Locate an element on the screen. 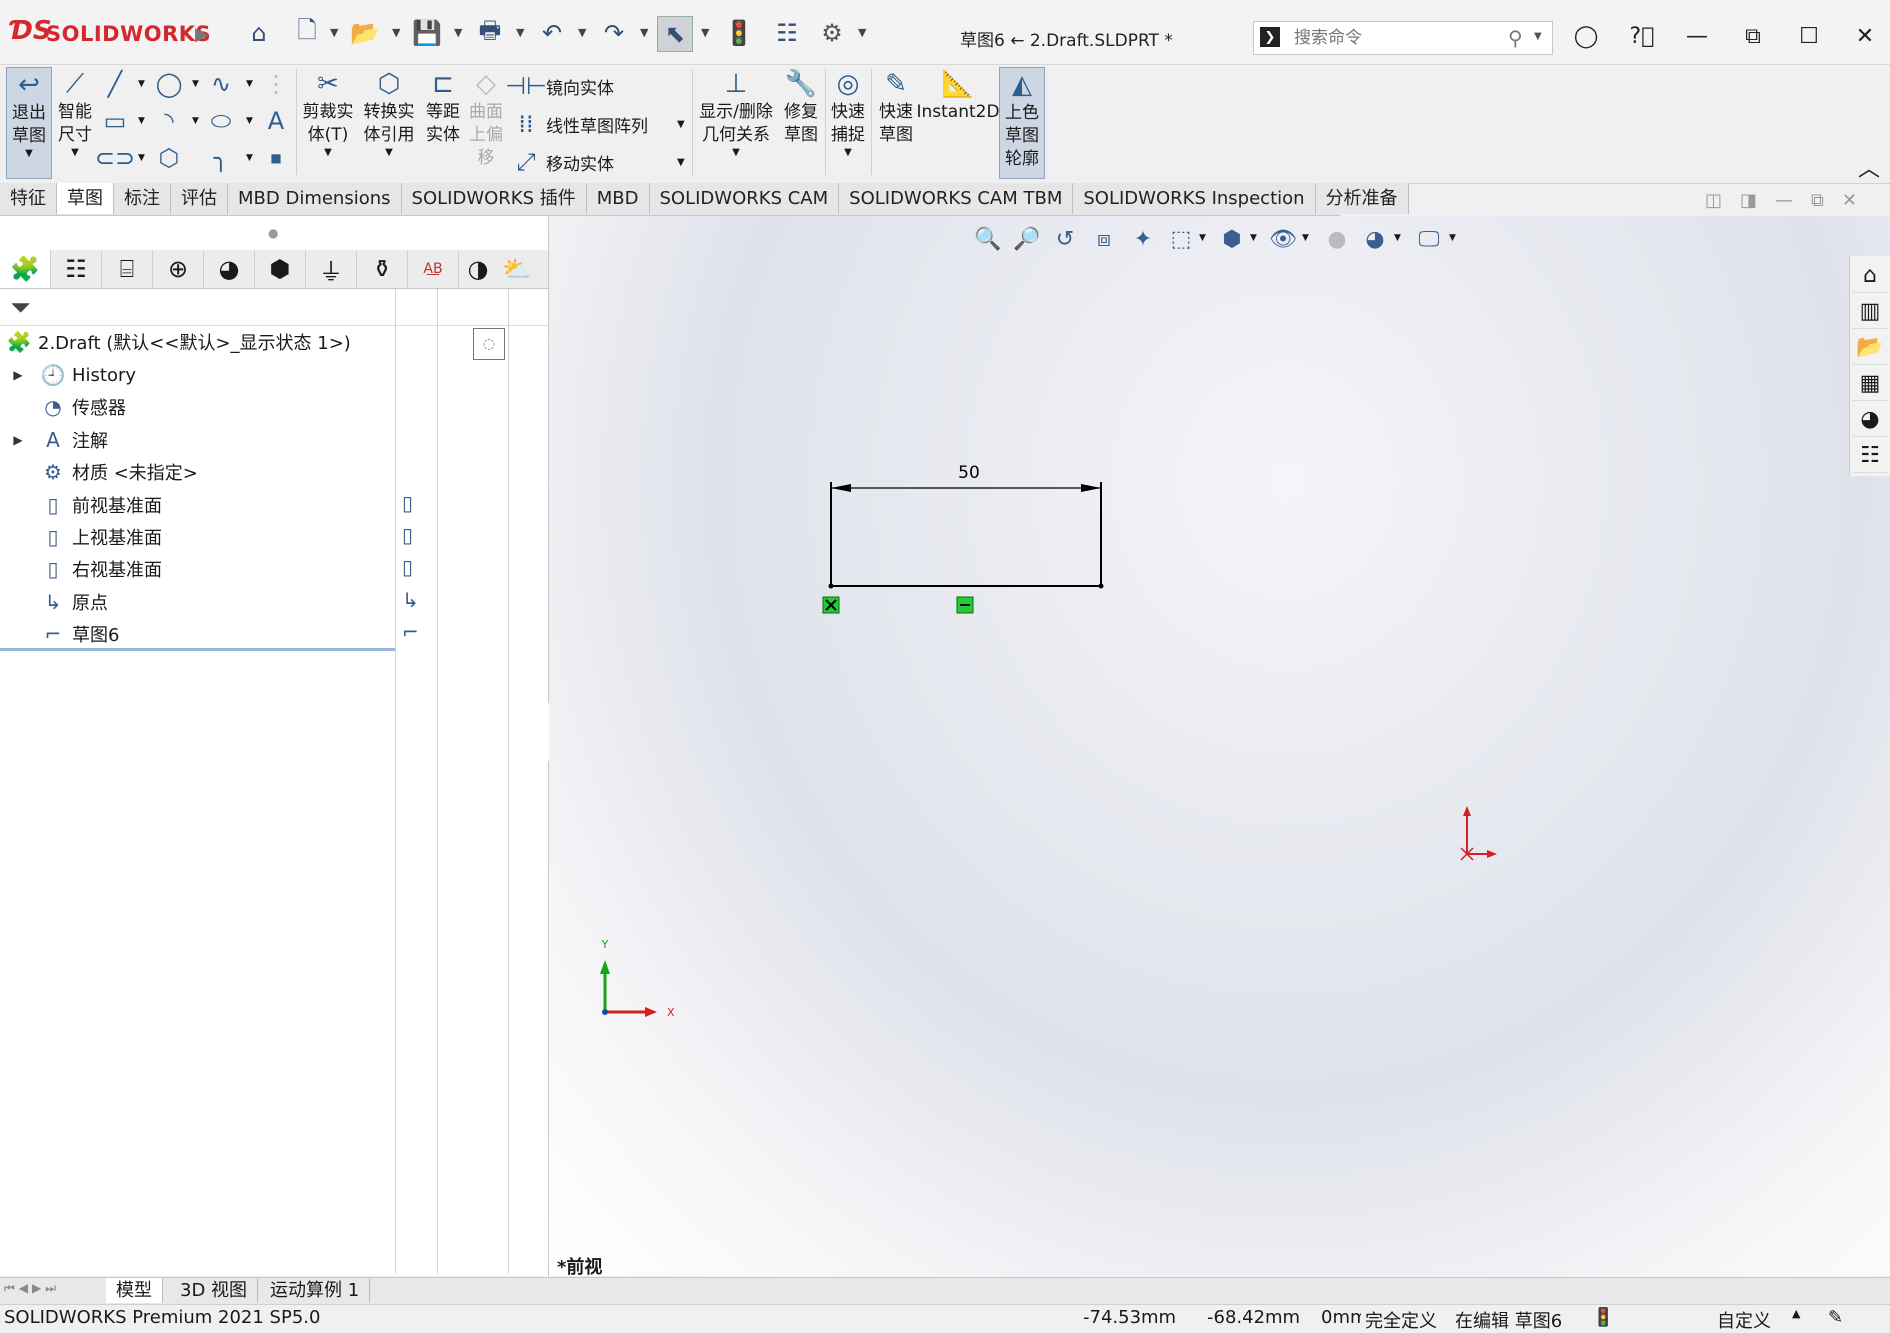 This screenshot has height=1333, width=1890. rebuild-icon: 🚦 is located at coordinates (739, 33).